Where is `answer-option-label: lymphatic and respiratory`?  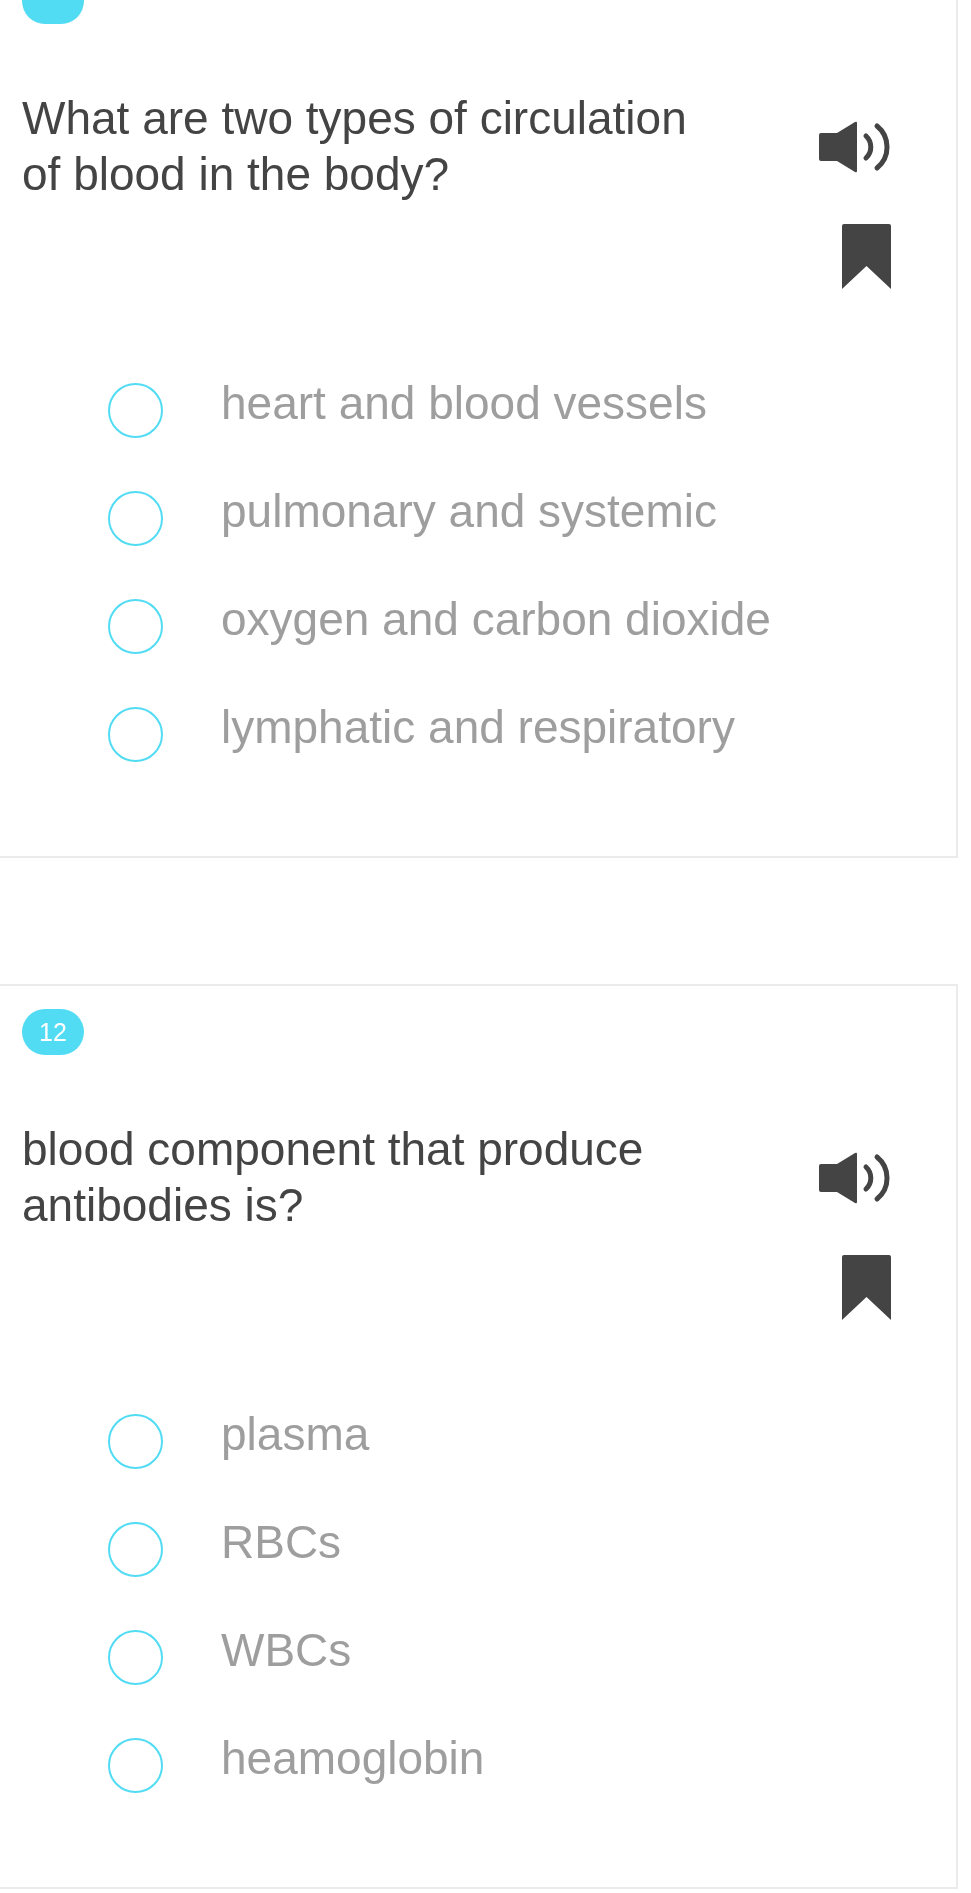
answer-option-label: lymphatic and respiratory is located at coordinates (478, 727).